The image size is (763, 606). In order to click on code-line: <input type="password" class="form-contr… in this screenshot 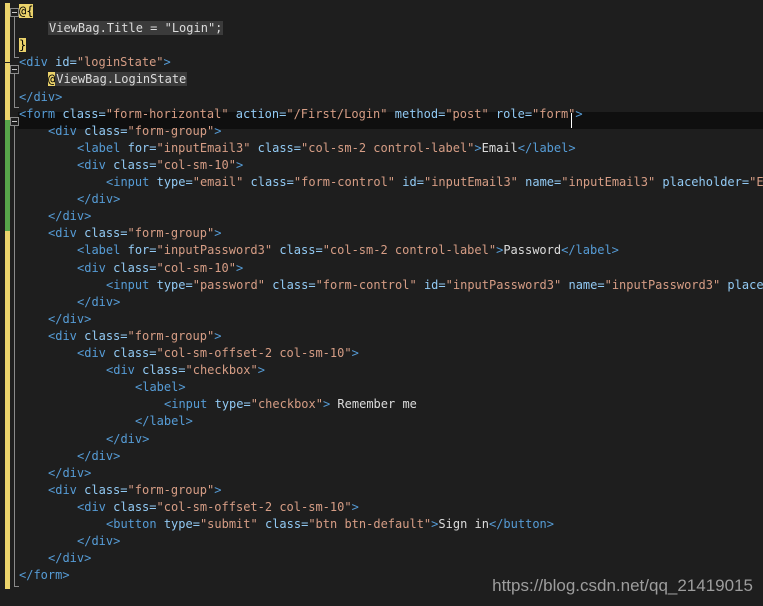, I will do `click(434, 285)`.